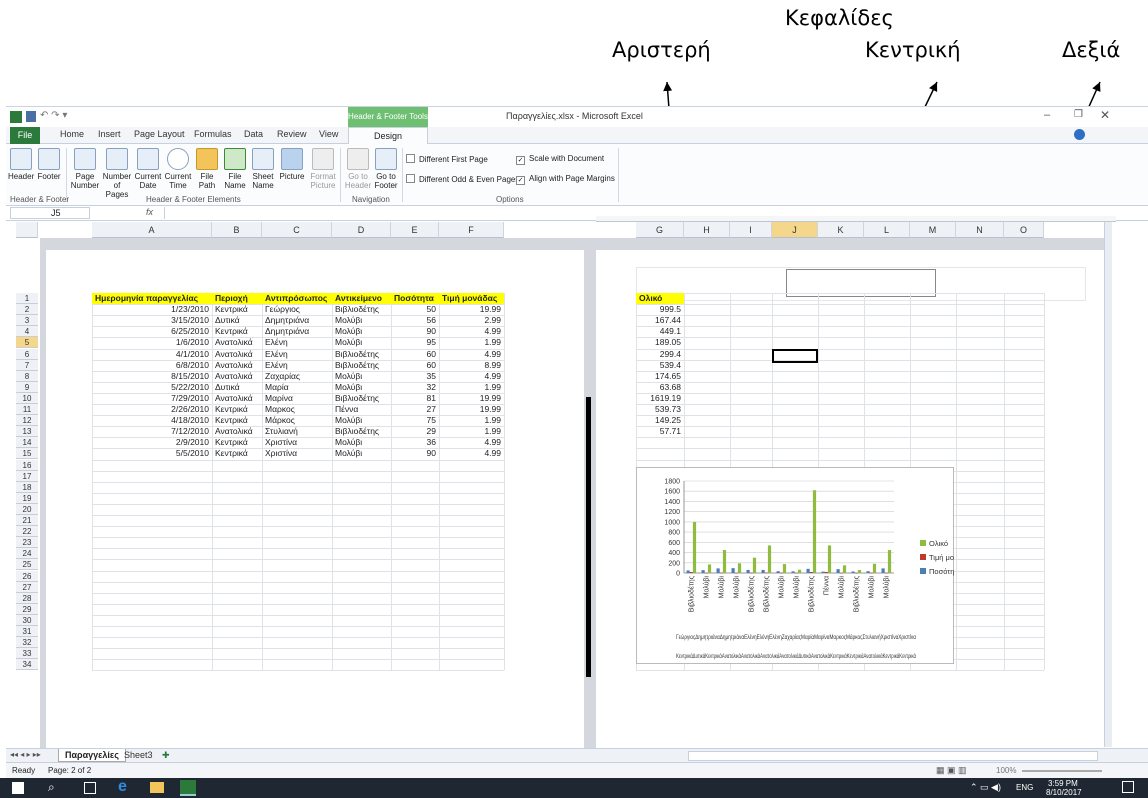 The width and height of the screenshot is (1148, 798). What do you see at coordinates (1128, 787) in the screenshot?
I see `notification-icon` at bounding box center [1128, 787].